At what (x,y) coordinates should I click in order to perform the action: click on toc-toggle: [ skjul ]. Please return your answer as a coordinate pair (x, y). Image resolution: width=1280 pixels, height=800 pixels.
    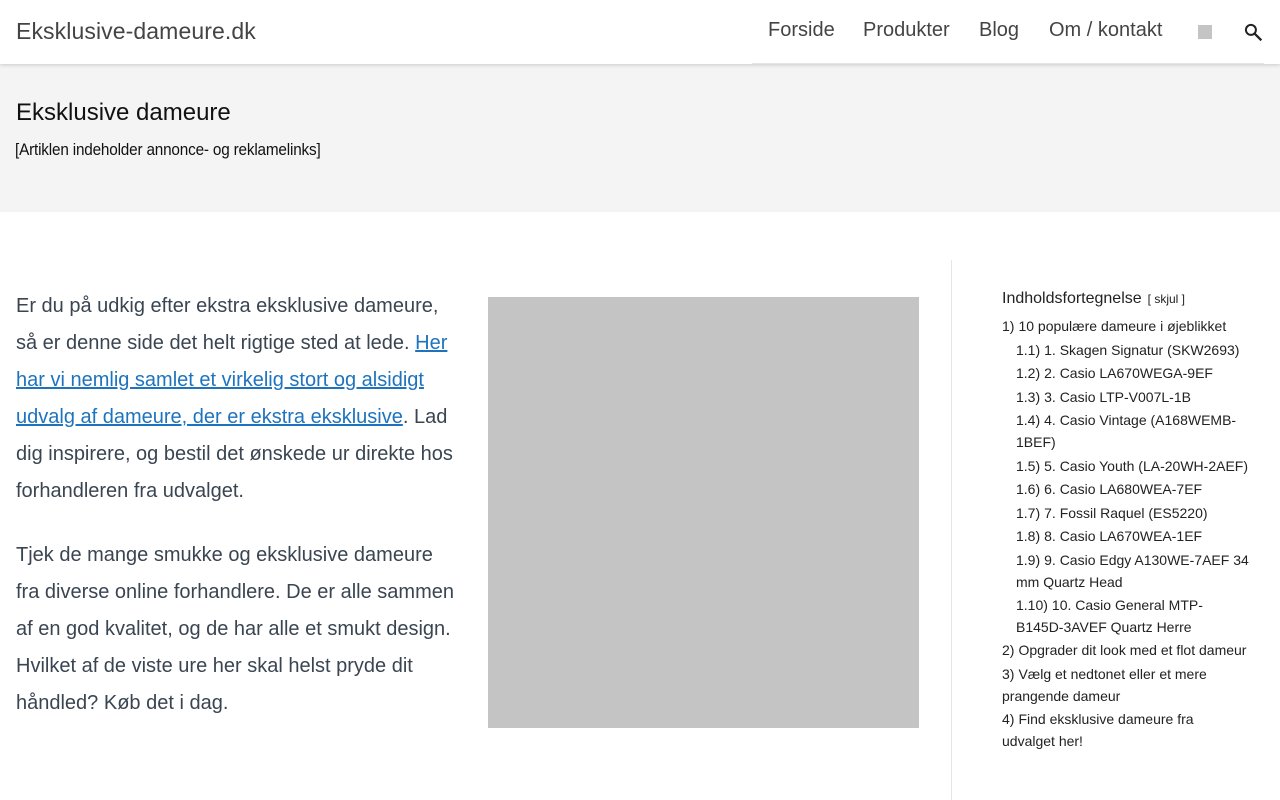
    Looking at the image, I should click on (1166, 299).